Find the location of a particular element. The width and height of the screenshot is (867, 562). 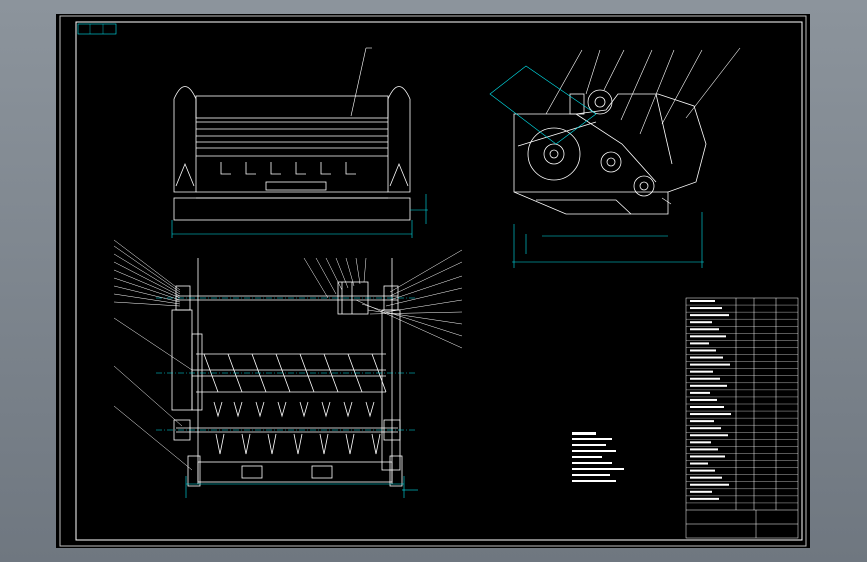

front-view-dimensions is located at coordinates (299, 216).